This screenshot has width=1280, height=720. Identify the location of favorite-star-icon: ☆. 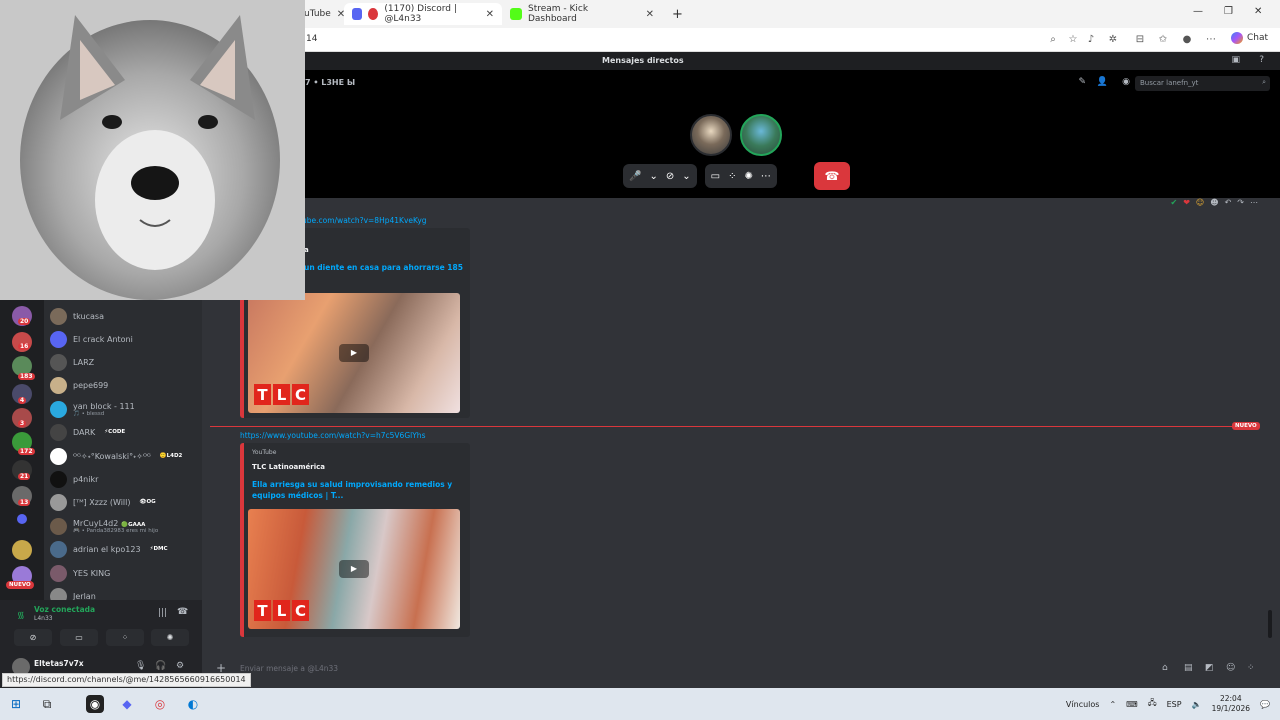
(1073, 40).